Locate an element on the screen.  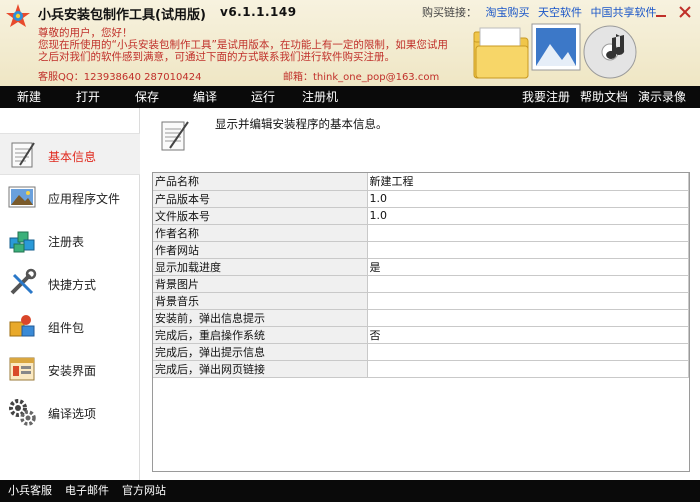
property-value: 否 is located at coordinates (528, 335).